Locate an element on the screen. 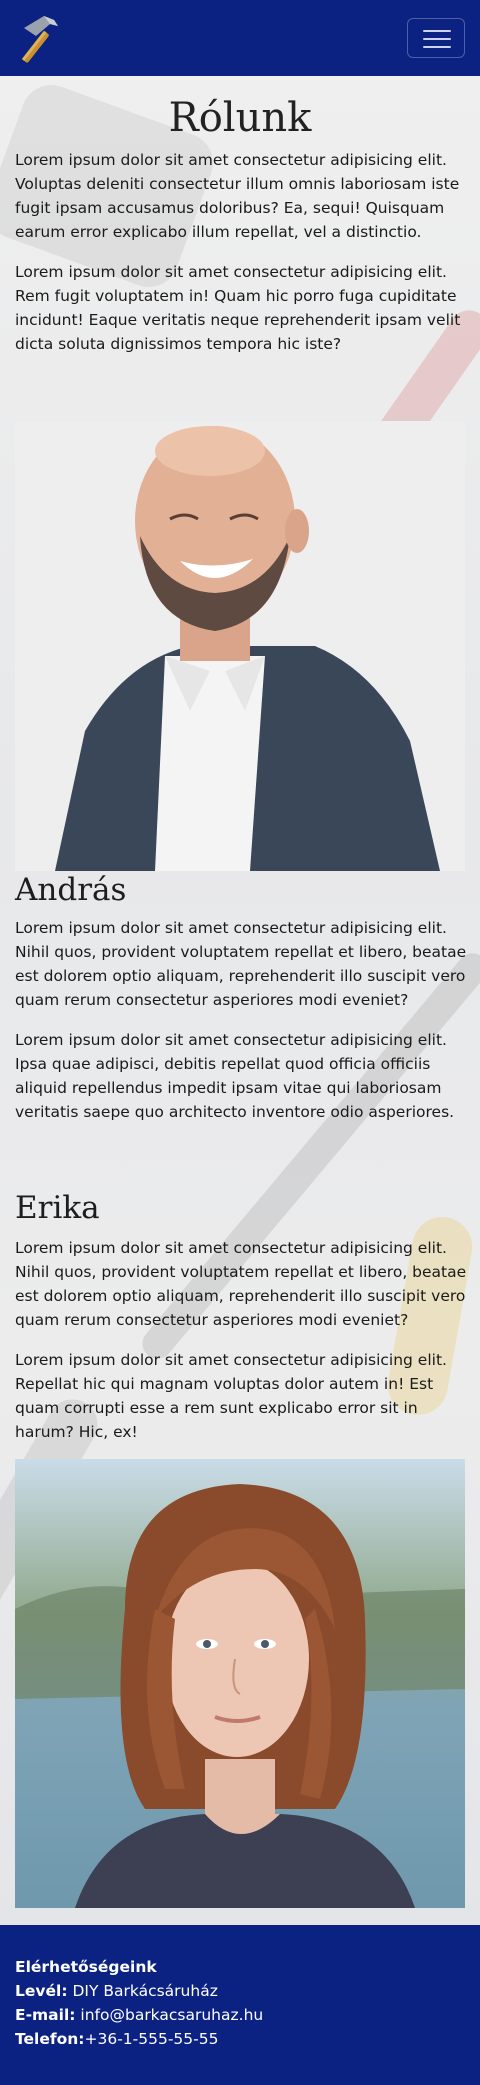 The height and width of the screenshot is (2085, 480). footer-title: Elérhetőségeink is located at coordinates (86, 1967).